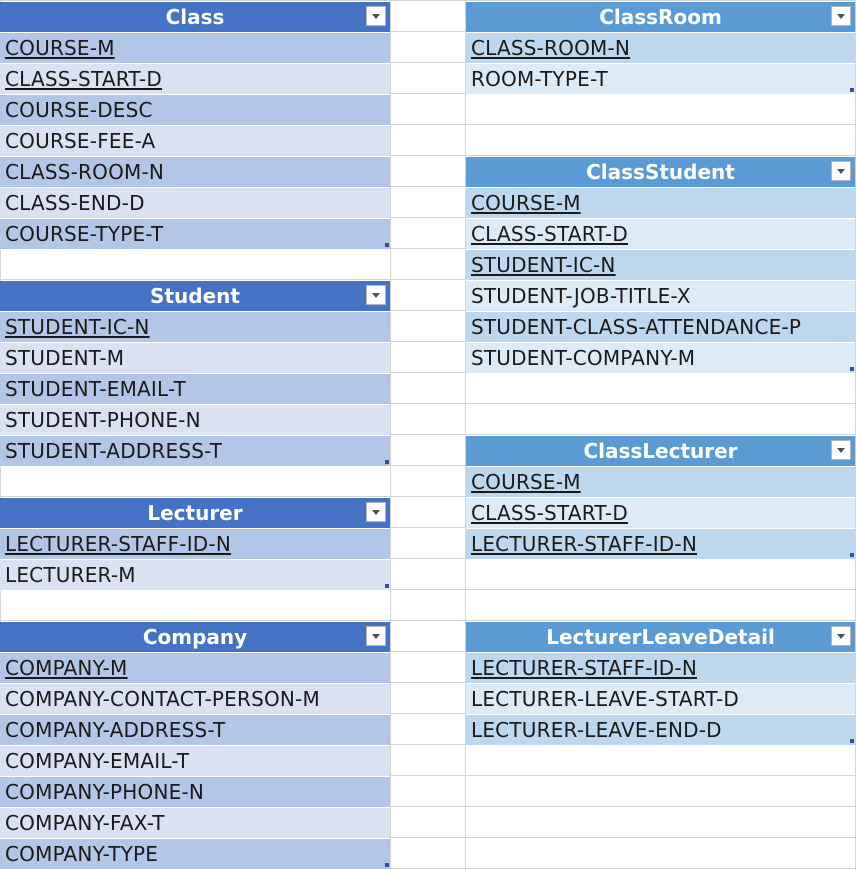 The width and height of the screenshot is (856, 870). What do you see at coordinates (195, 451) in the screenshot?
I see `table-row: STUDENT-ADDRESS-T` at bounding box center [195, 451].